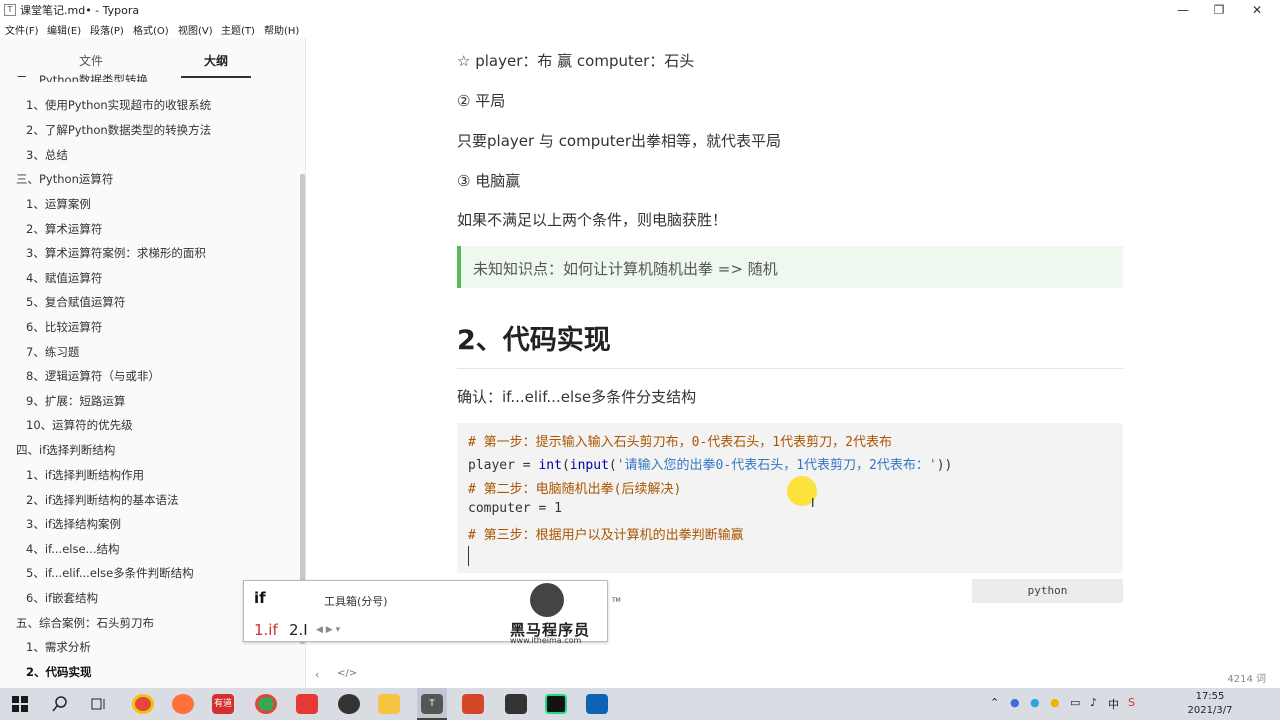  What do you see at coordinates (1047, 591) in the screenshot?
I see `code-language-input: python` at bounding box center [1047, 591].